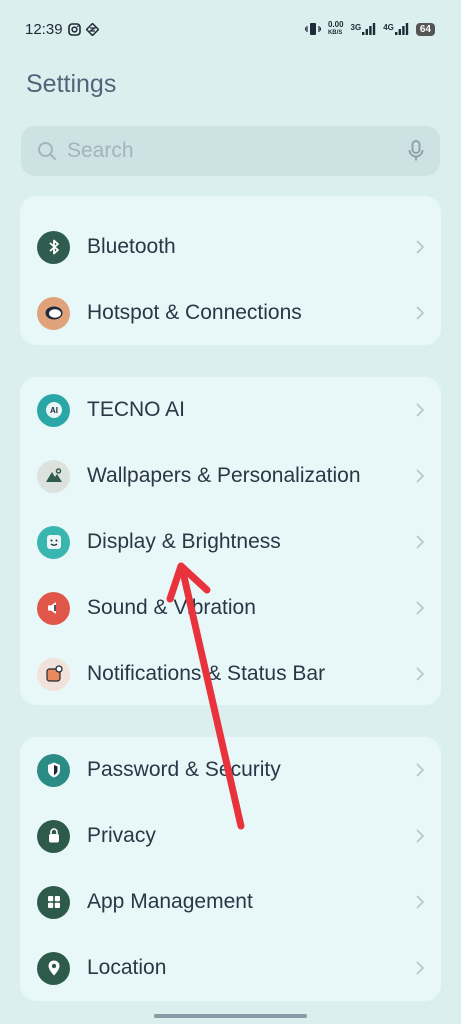 The height and width of the screenshot is (1024, 461). I want to click on settings-item-tecno-ai: AI TECNO AI, so click(230, 410).